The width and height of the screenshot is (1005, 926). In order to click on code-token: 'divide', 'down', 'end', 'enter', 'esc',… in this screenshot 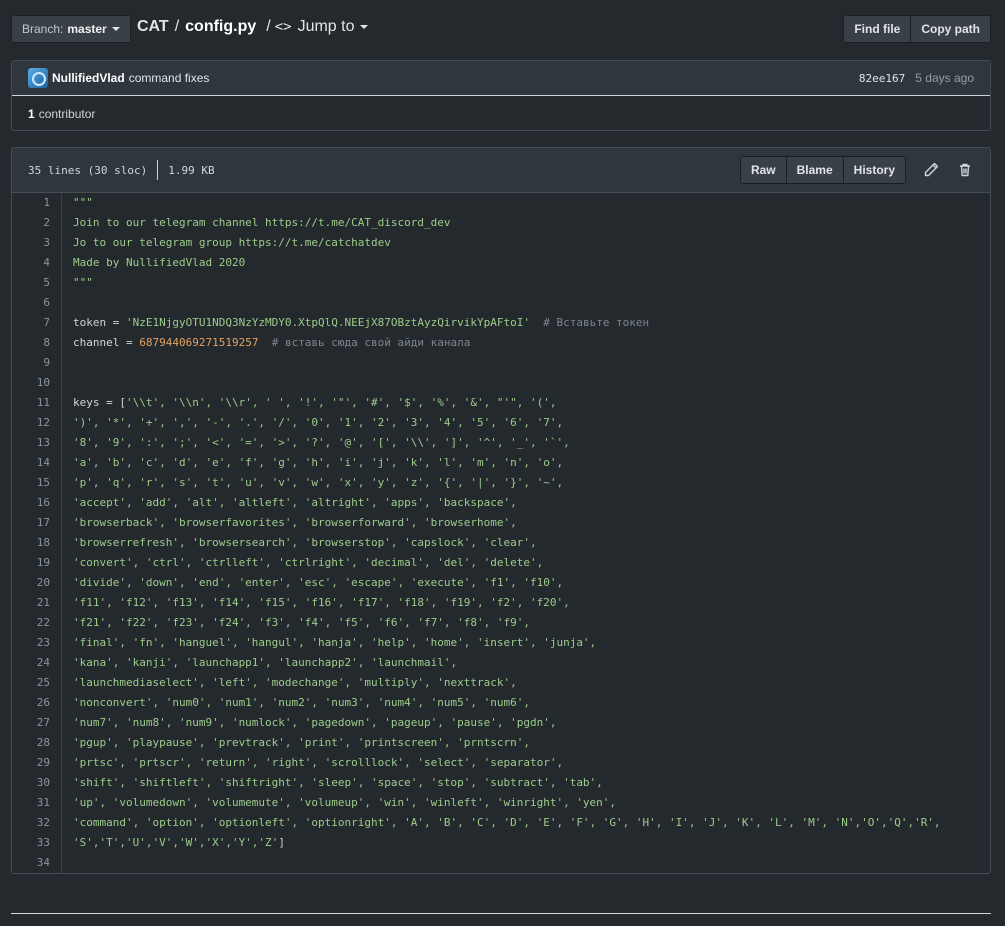, I will do `click(318, 582)`.